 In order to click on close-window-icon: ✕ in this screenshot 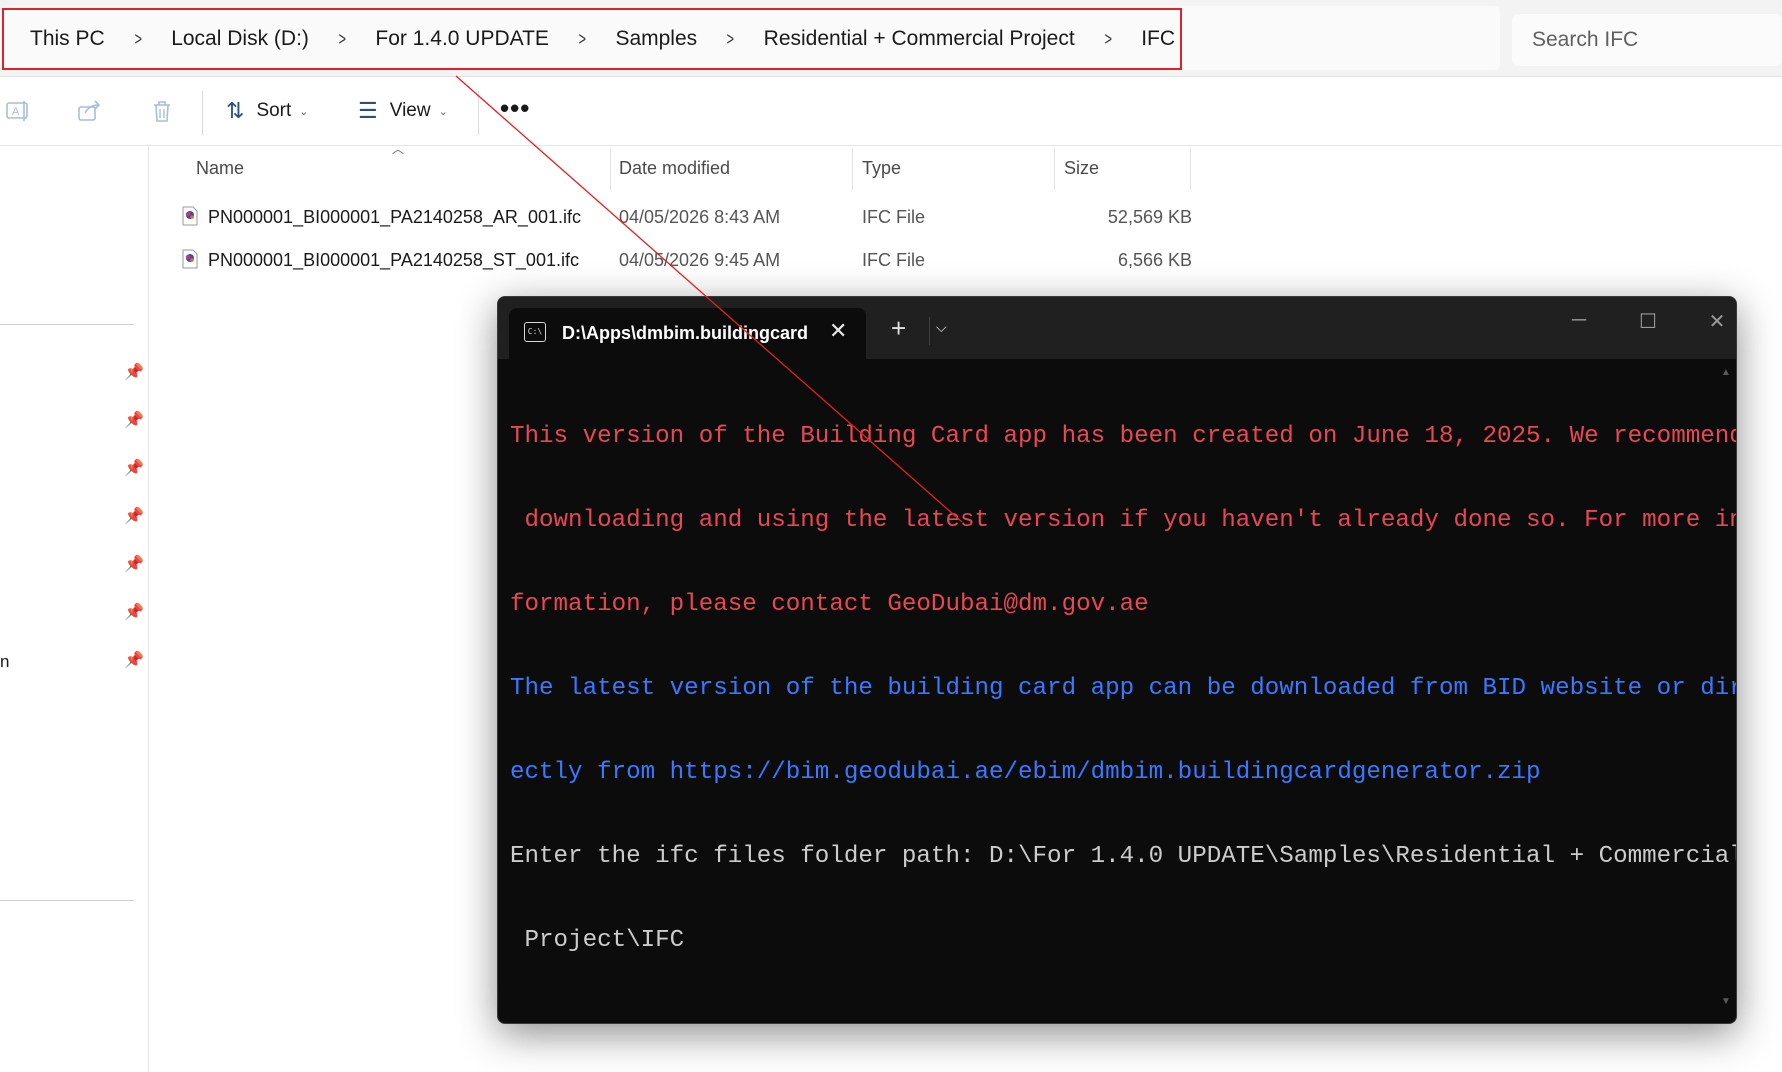, I will do `click(1716, 321)`.